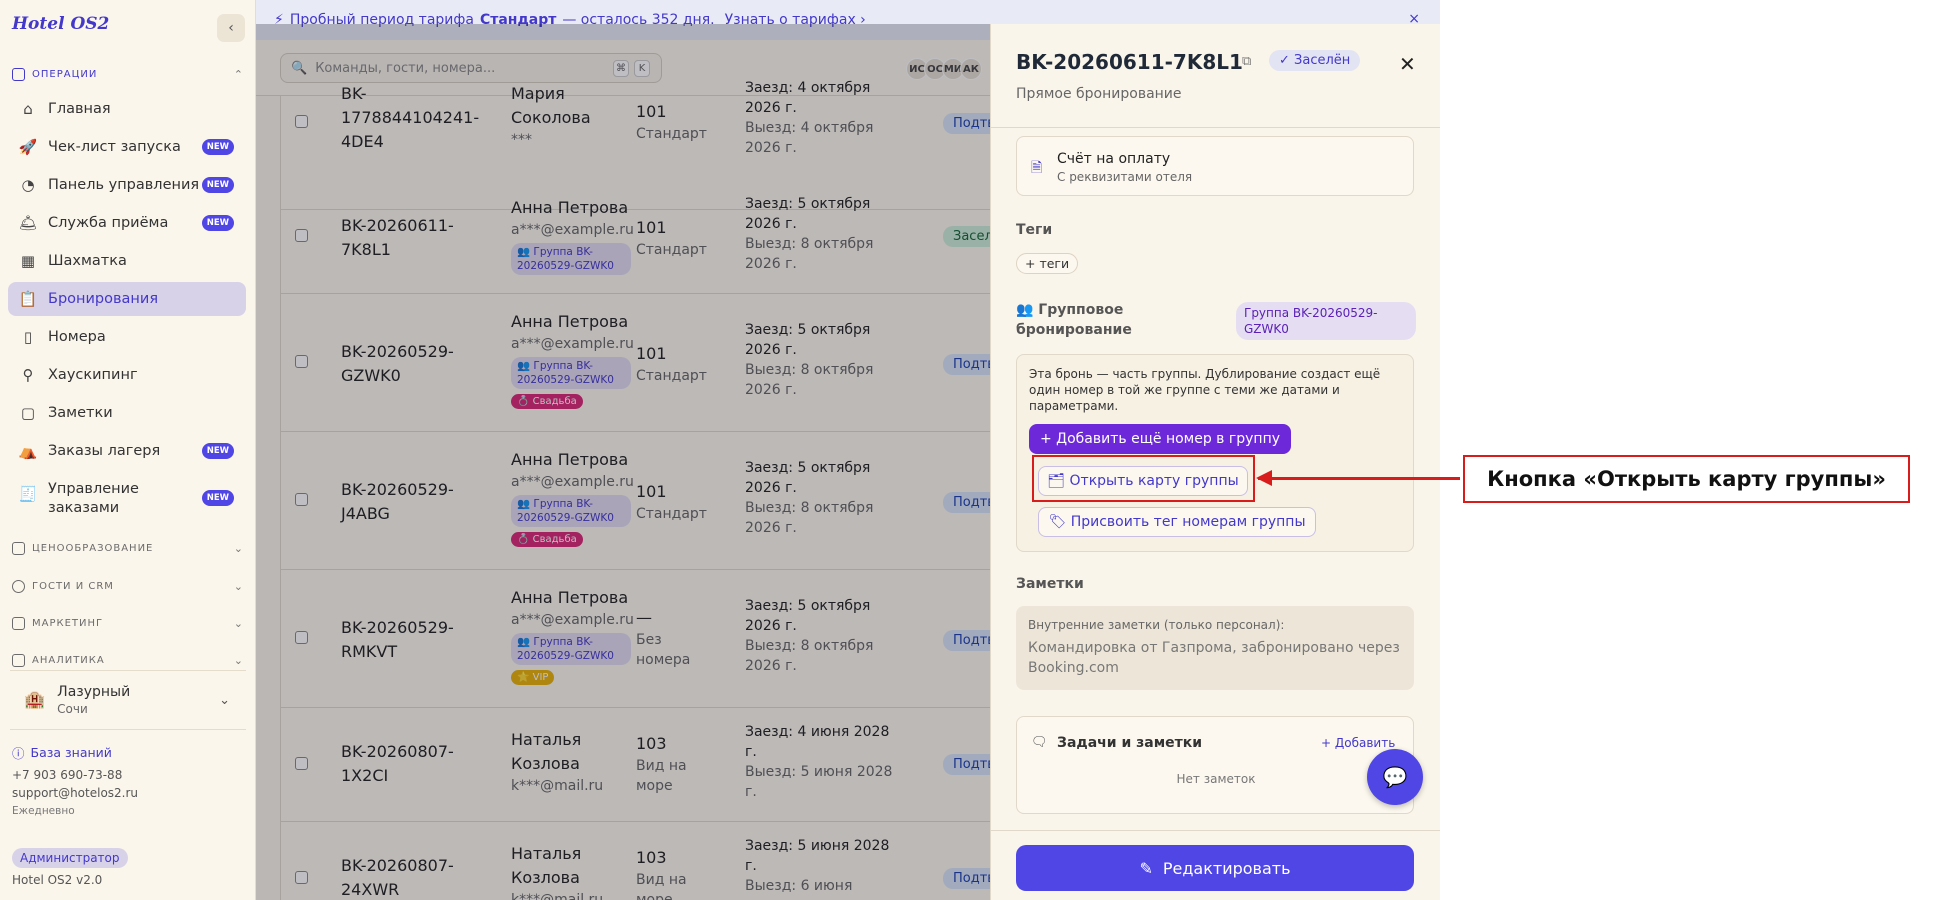  What do you see at coordinates (238, 74) in the screenshot?
I see `chevron-up-icon: ⌃` at bounding box center [238, 74].